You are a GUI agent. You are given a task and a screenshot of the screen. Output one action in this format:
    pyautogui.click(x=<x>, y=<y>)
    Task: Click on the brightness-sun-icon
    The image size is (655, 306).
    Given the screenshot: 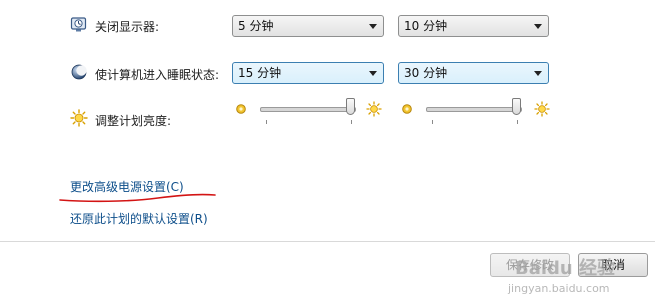 What is the action you would take?
    pyautogui.click(x=79, y=118)
    